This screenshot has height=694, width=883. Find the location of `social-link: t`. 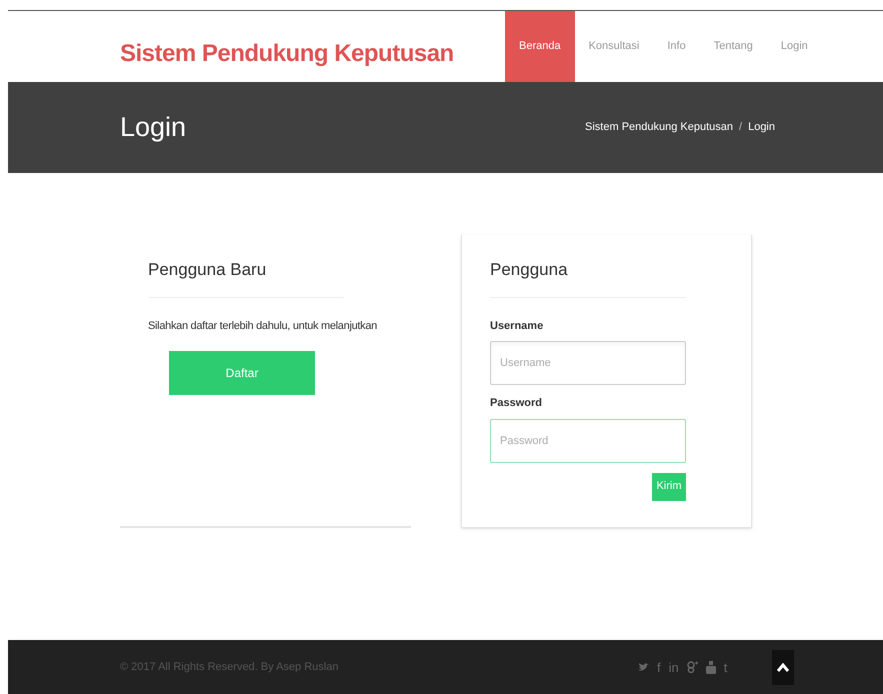

social-link: t is located at coordinates (726, 667).